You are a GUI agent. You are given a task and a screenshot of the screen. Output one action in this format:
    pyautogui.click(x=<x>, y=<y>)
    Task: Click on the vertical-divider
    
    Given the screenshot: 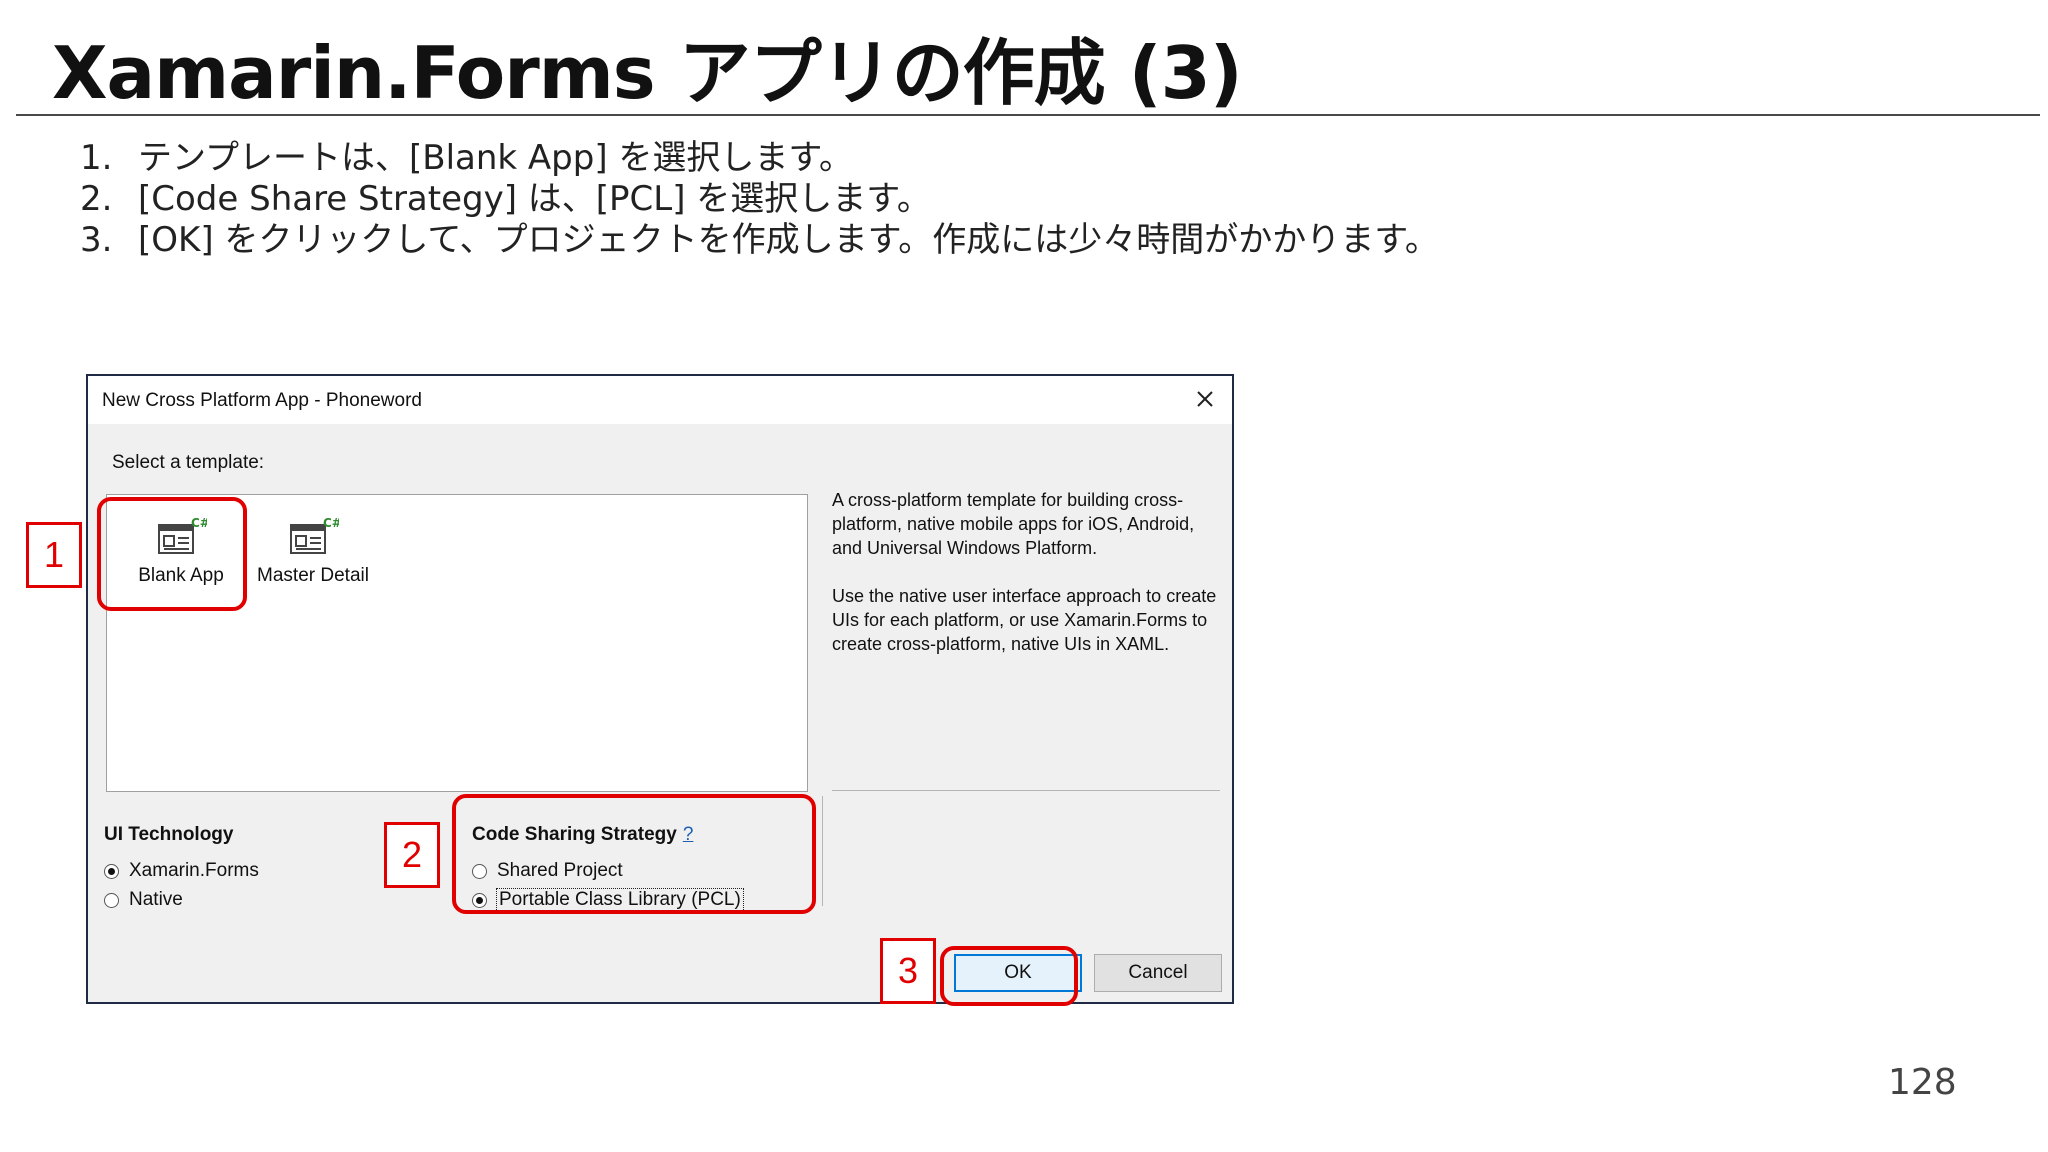 What is the action you would take?
    pyautogui.click(x=822, y=851)
    